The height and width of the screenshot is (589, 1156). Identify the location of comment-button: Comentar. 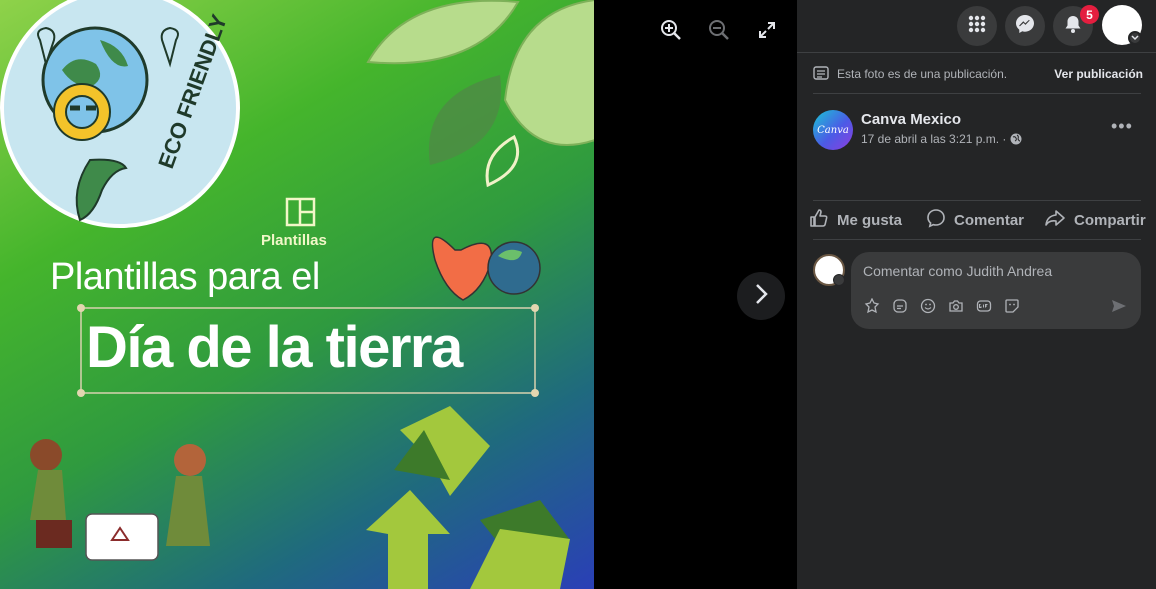
(975, 220).